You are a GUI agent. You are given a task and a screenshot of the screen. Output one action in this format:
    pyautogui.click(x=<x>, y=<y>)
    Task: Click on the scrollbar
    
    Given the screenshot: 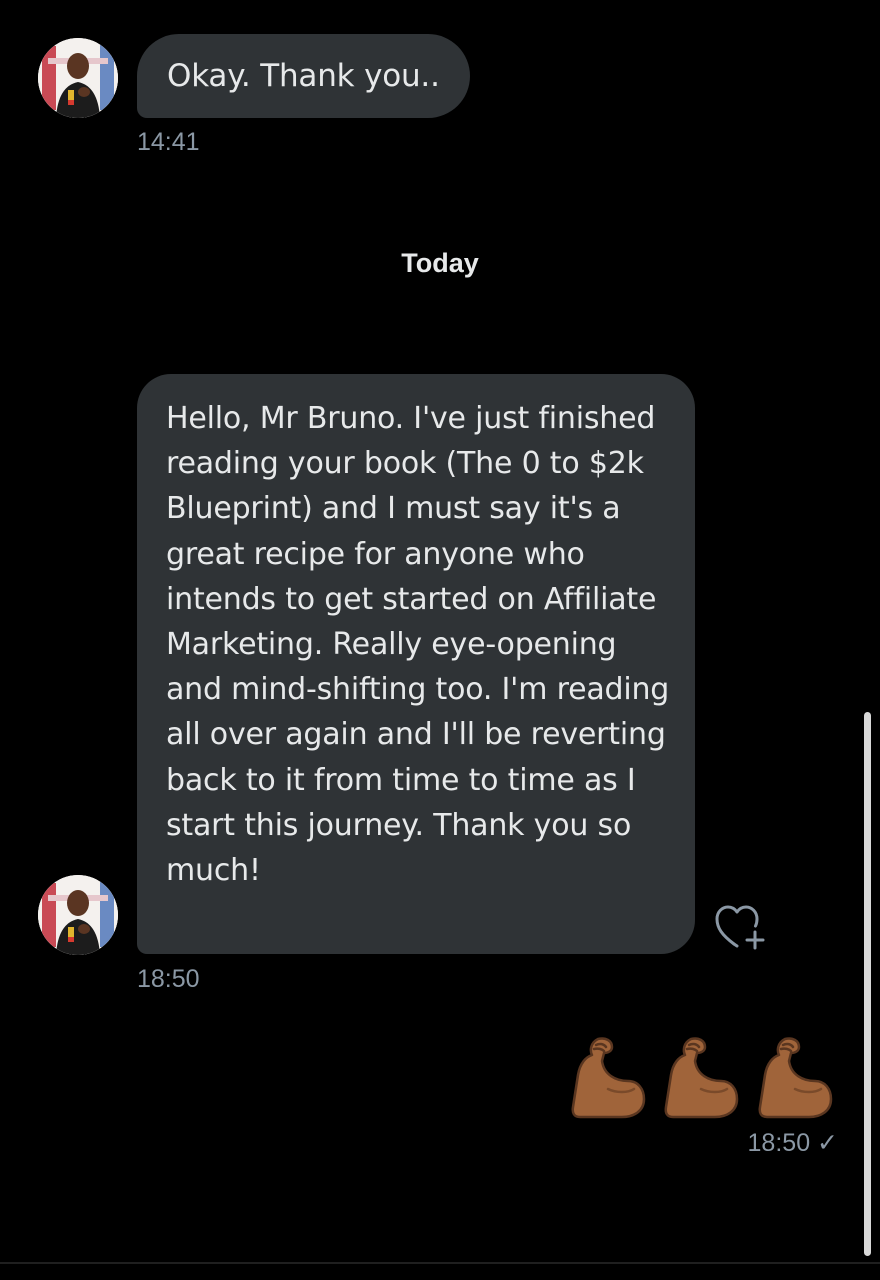 What is the action you would take?
    pyautogui.click(x=867, y=984)
    